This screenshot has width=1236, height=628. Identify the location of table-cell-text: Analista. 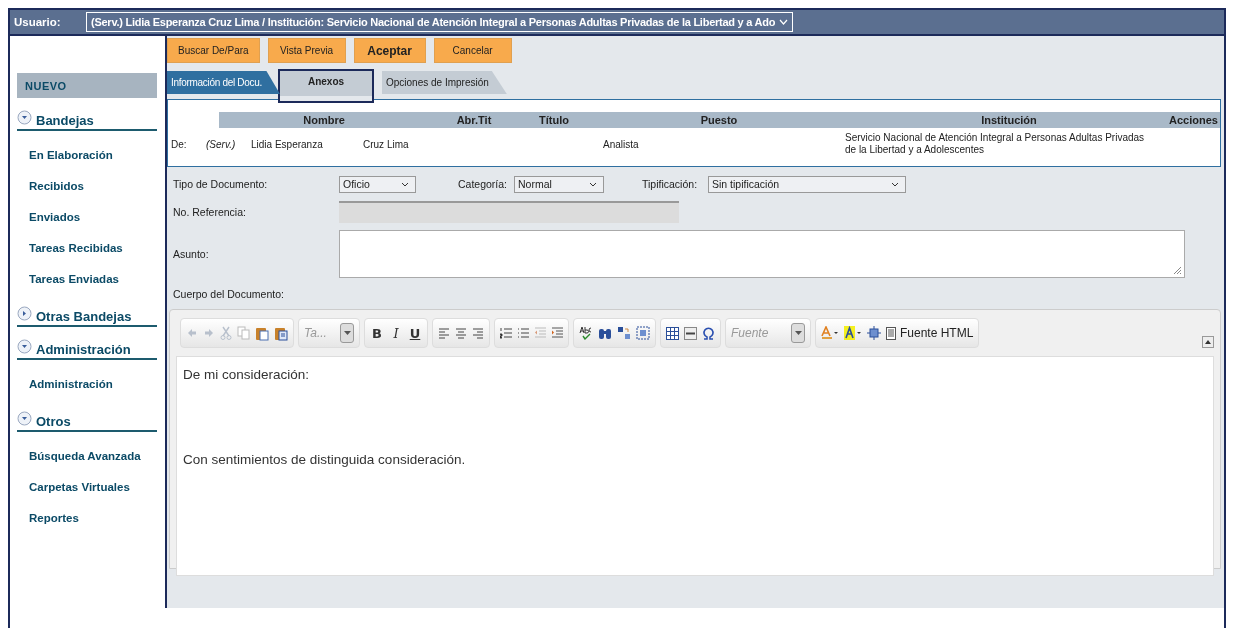
(621, 144).